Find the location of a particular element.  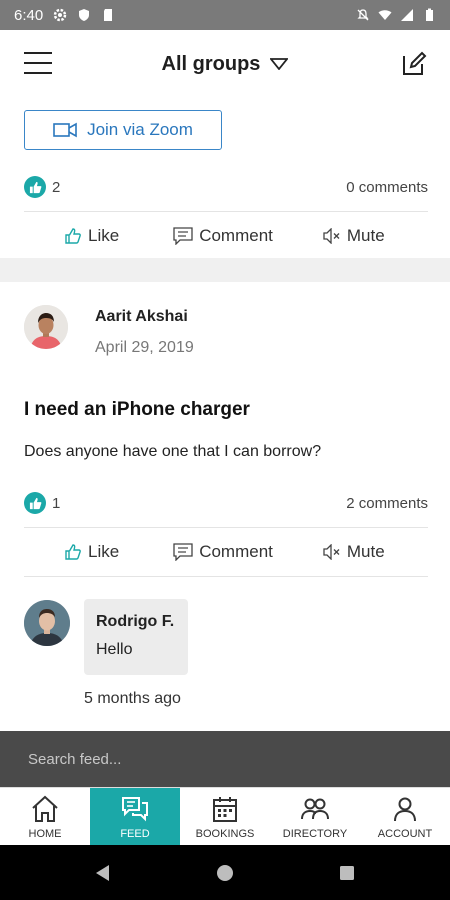

home-icon is located at coordinates (45, 808).